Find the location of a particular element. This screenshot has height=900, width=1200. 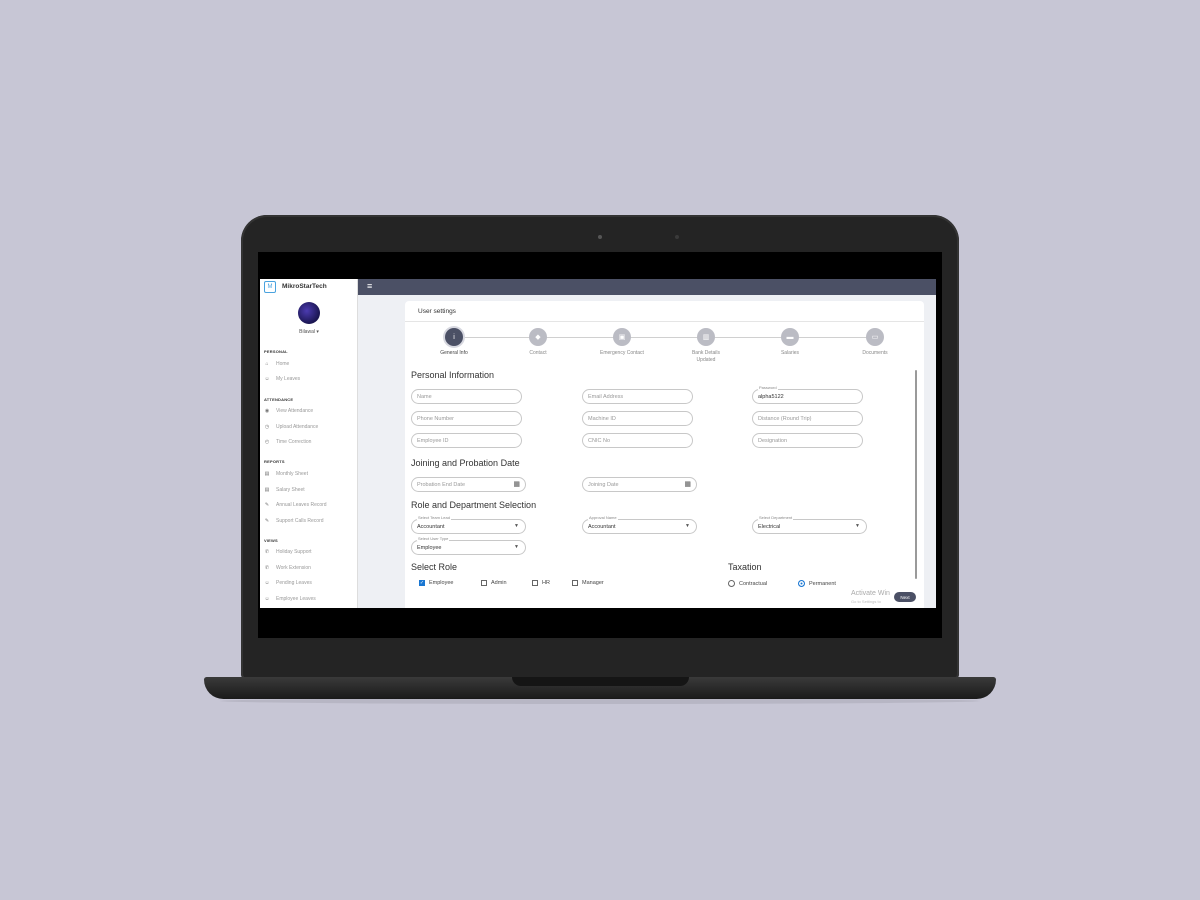

folder-icon: ▭ is located at coordinates (875, 337).